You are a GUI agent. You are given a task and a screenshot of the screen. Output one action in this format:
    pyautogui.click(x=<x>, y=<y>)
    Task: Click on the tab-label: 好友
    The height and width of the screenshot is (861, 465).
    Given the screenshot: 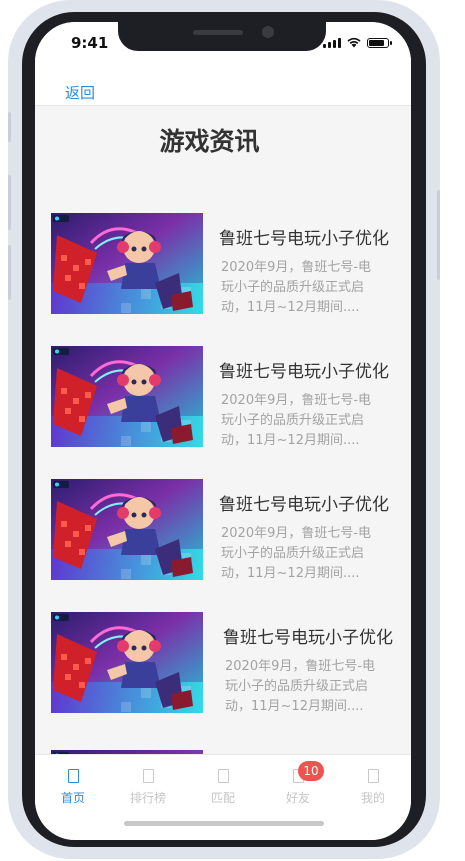 What is the action you would take?
    pyautogui.click(x=297, y=798)
    